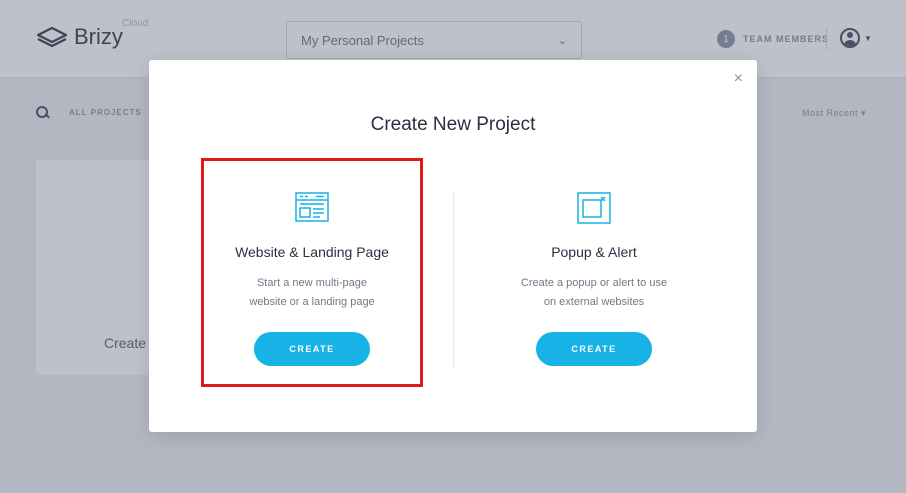 This screenshot has height=493, width=906. What do you see at coordinates (594, 349) in the screenshot?
I see `create-popup-button: CREATE` at bounding box center [594, 349].